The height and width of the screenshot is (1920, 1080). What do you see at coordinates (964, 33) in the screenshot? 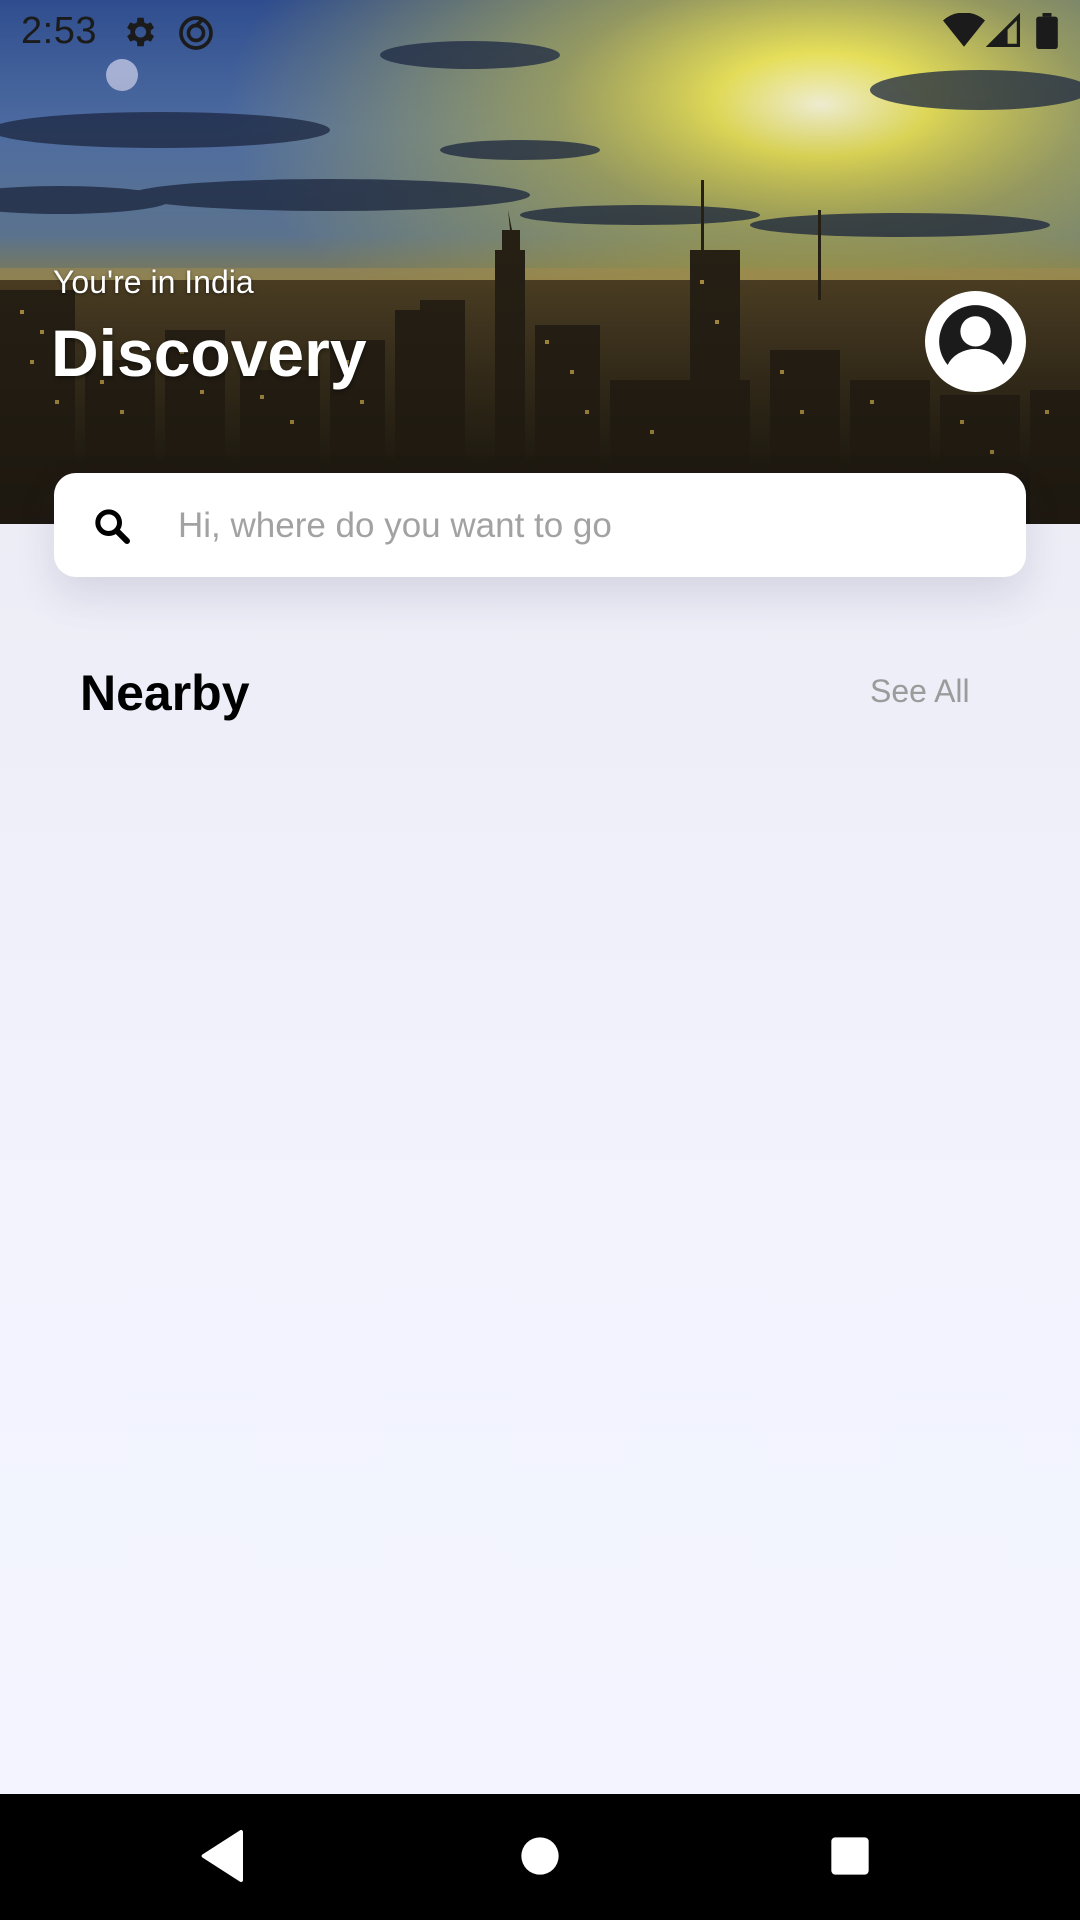
I see `wifi-icon` at bounding box center [964, 33].